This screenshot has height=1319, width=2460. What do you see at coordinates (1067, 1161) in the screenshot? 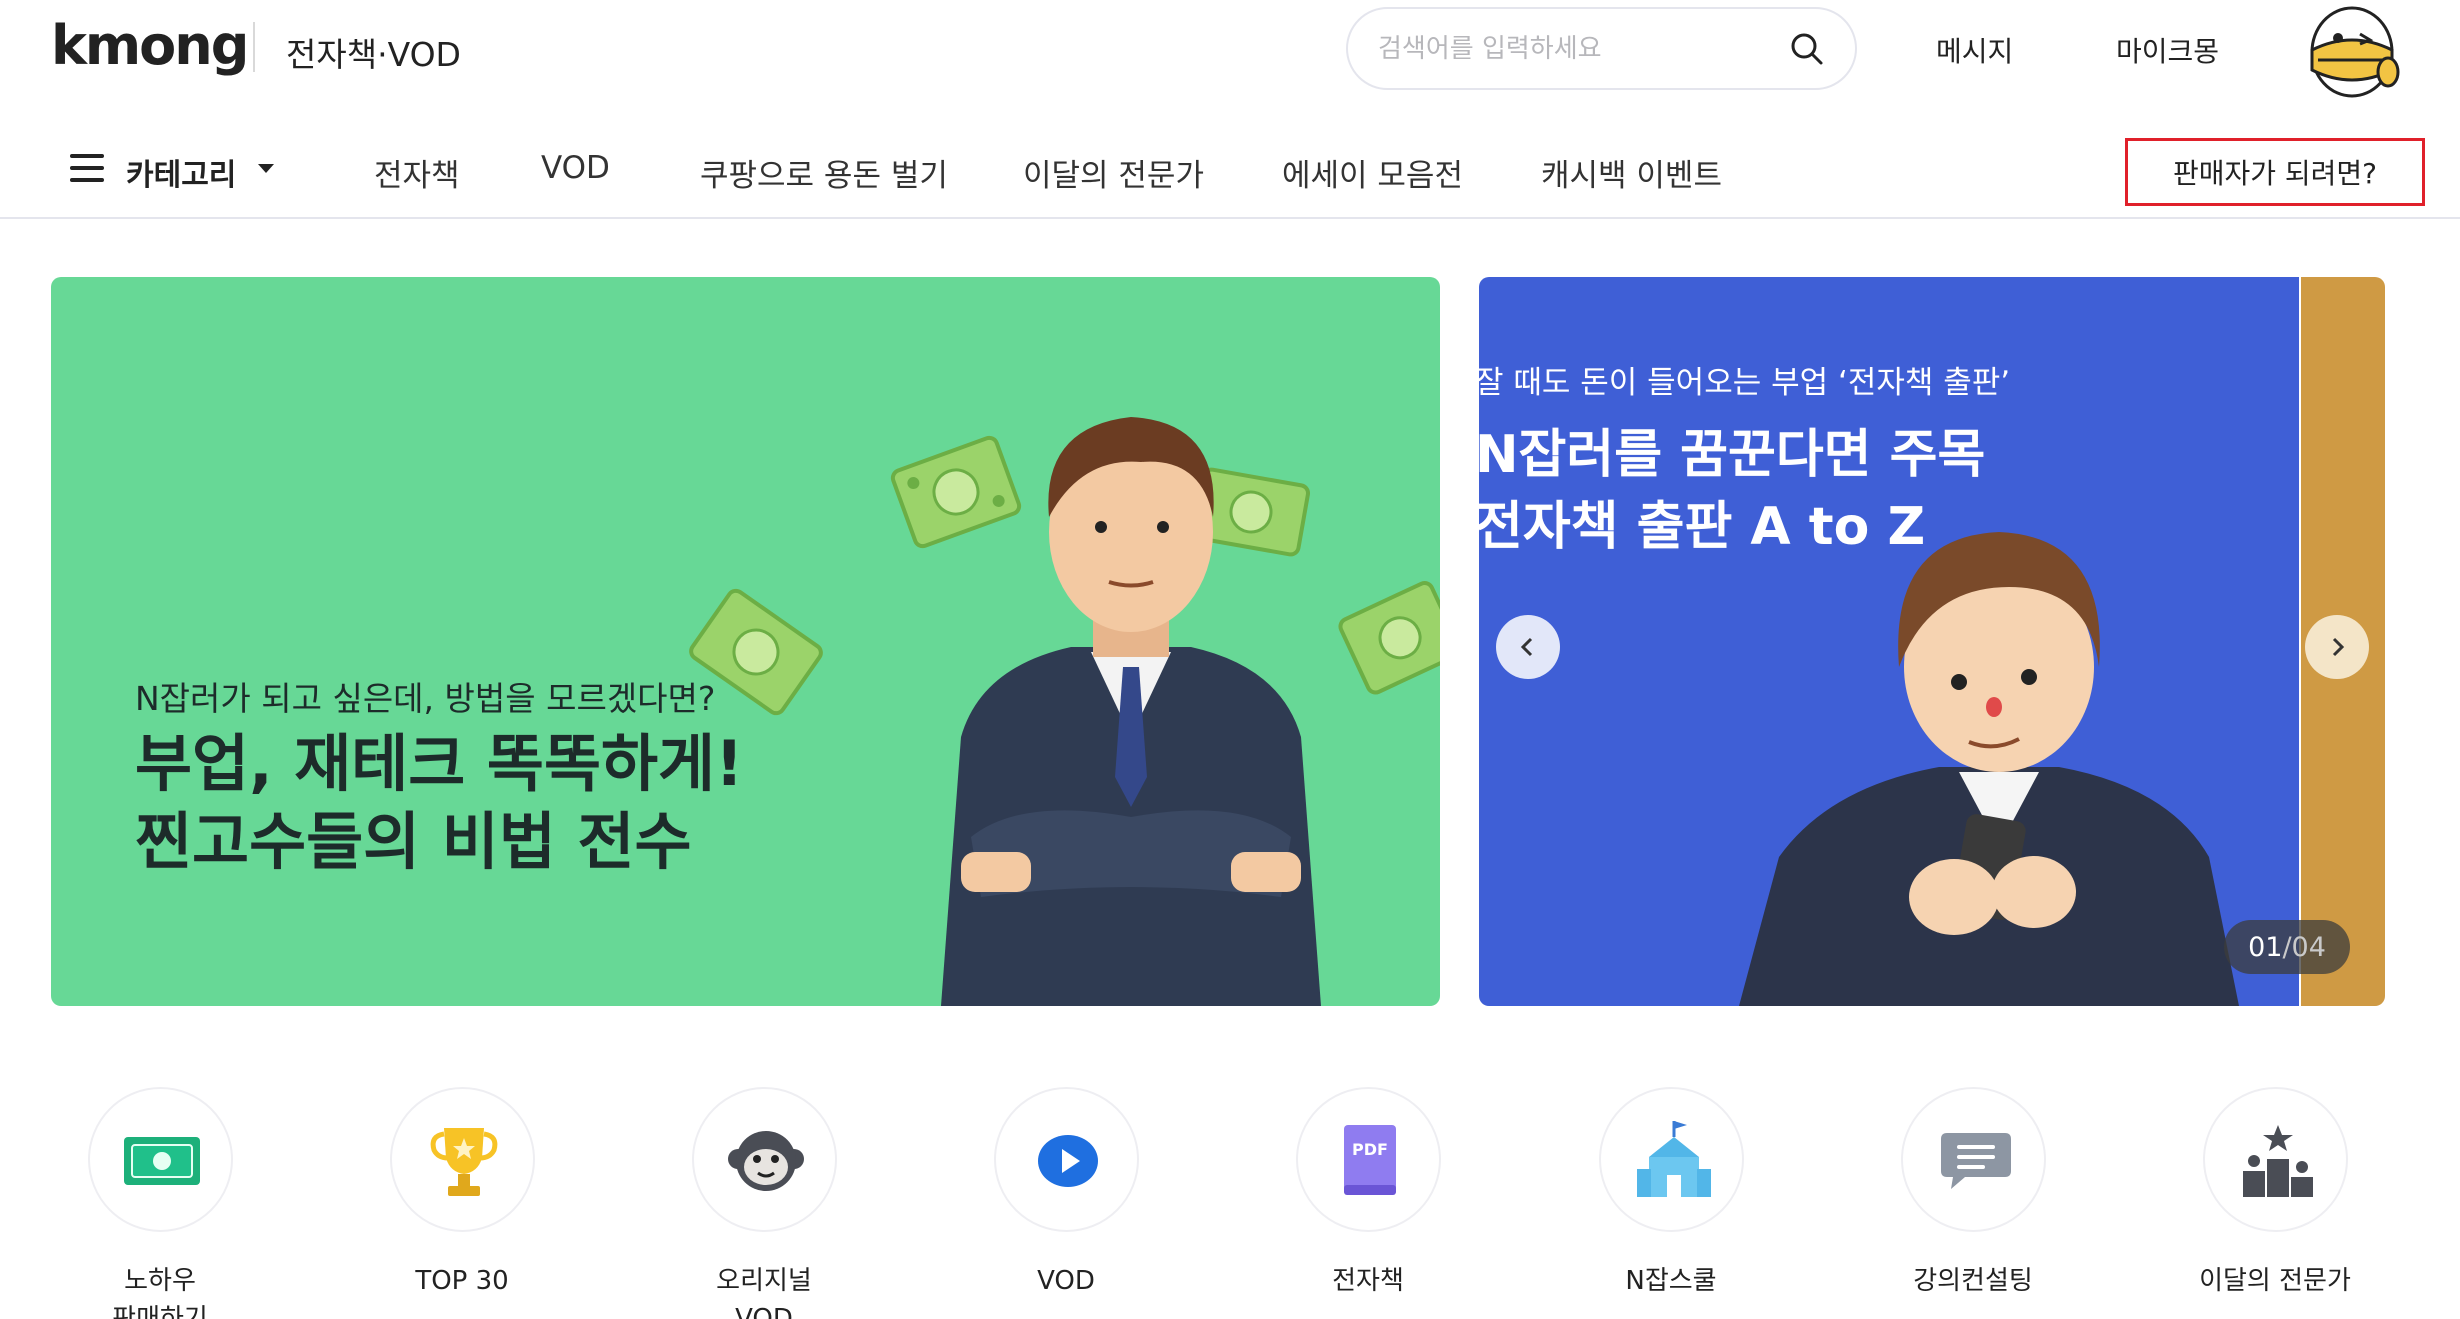
I see `play-icon` at bounding box center [1067, 1161].